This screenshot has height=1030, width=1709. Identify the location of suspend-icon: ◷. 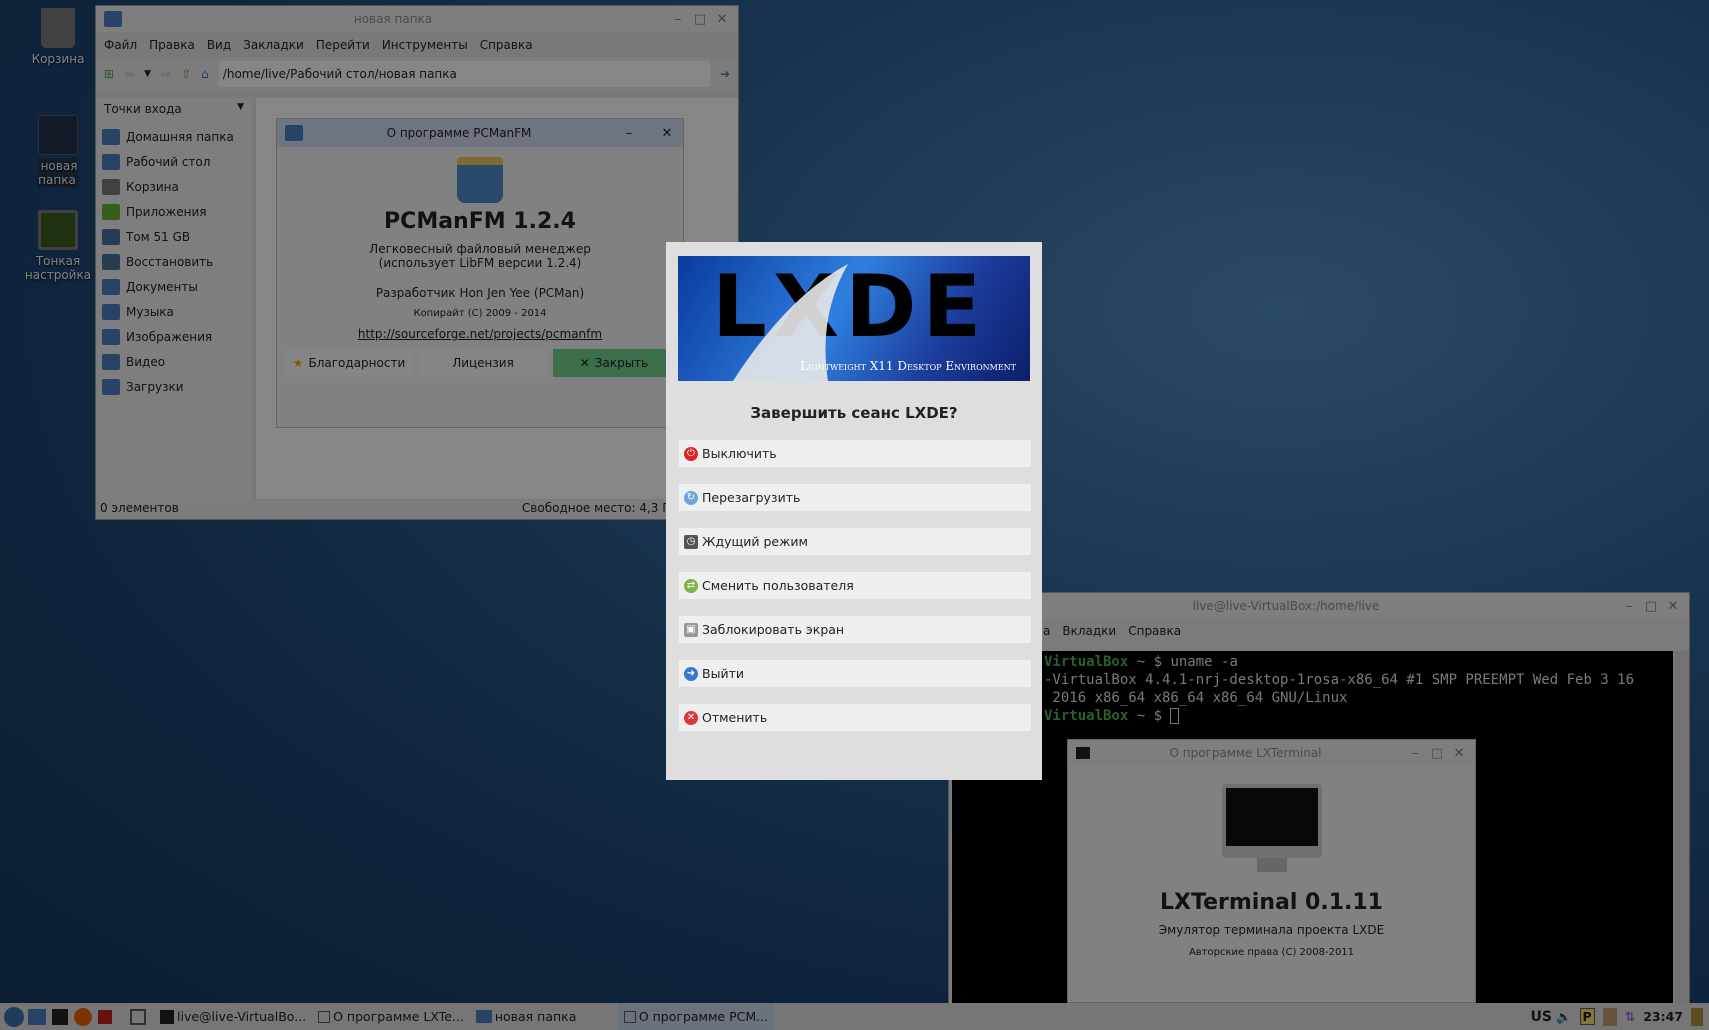
(691, 541).